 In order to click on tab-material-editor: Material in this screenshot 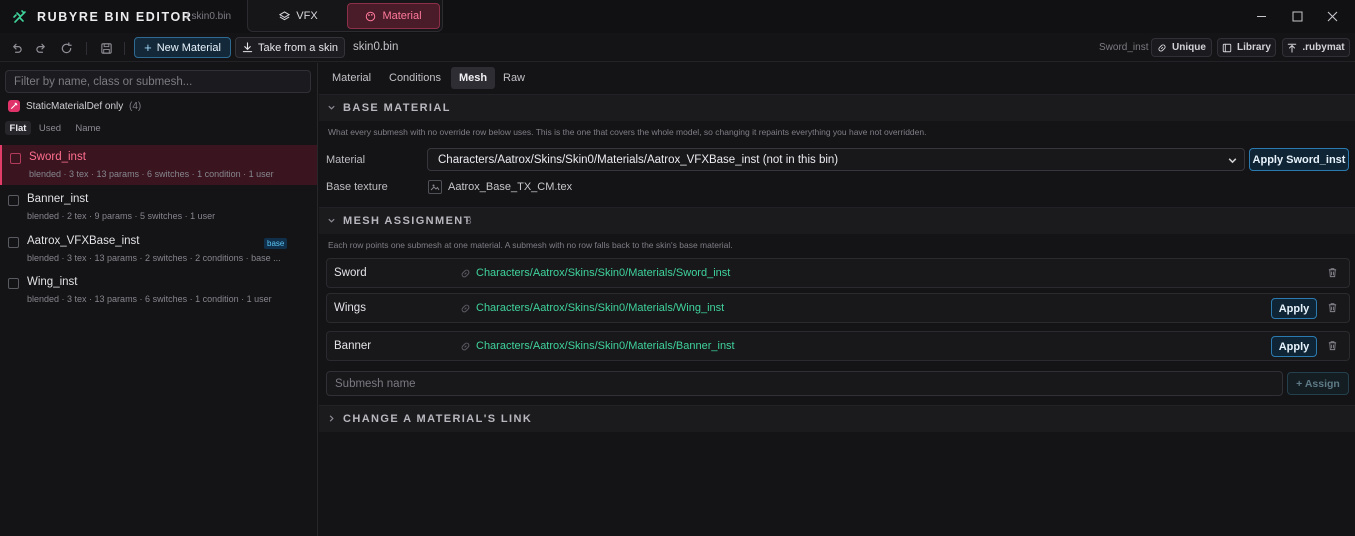, I will do `click(351, 78)`.